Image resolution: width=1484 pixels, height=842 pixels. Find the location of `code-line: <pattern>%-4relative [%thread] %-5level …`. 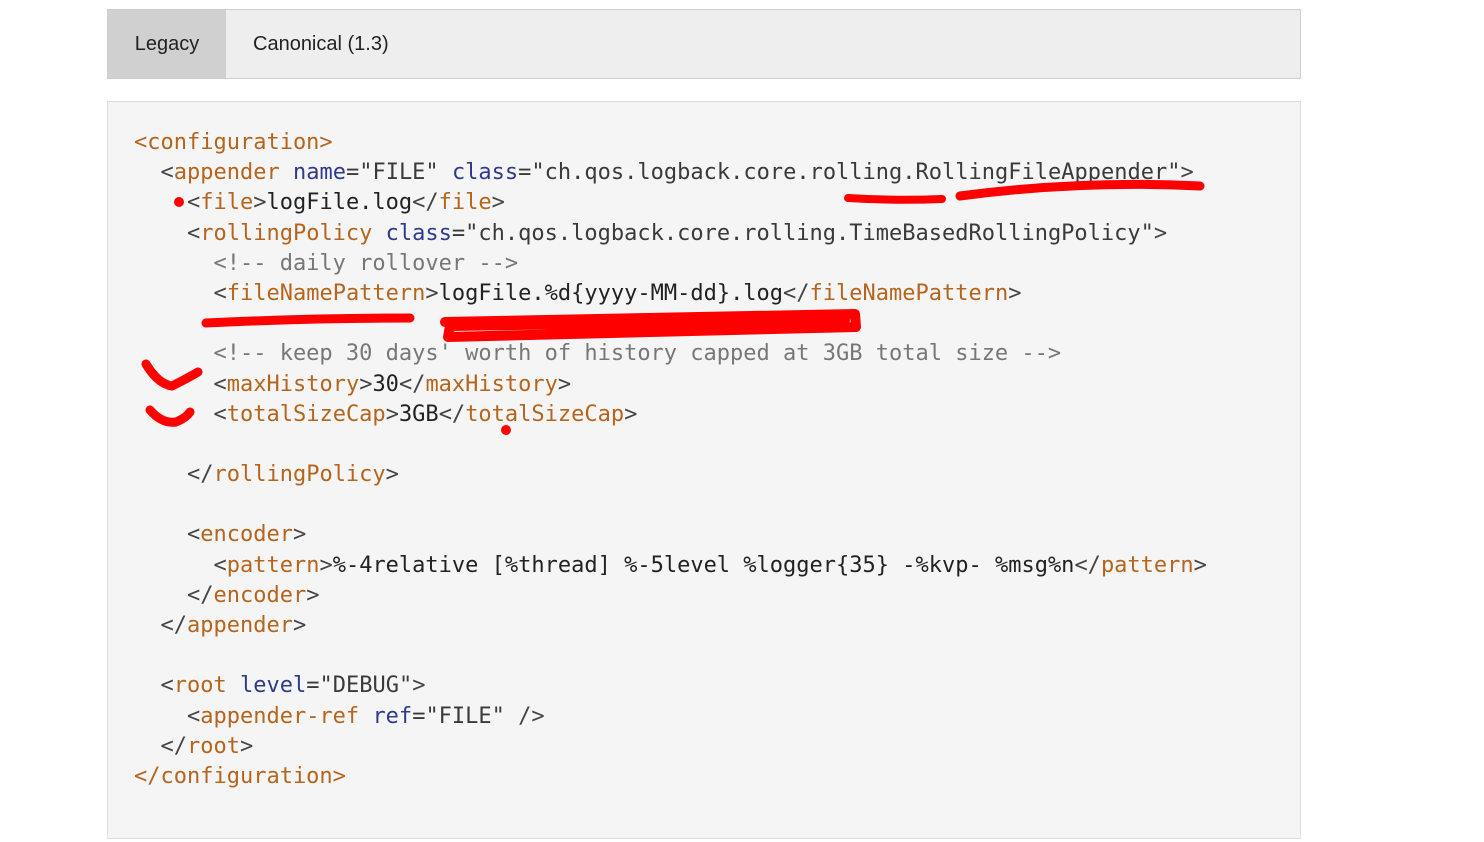

code-line: <pattern>%-4relative [%thread] %-5level … is located at coordinates (710, 565).